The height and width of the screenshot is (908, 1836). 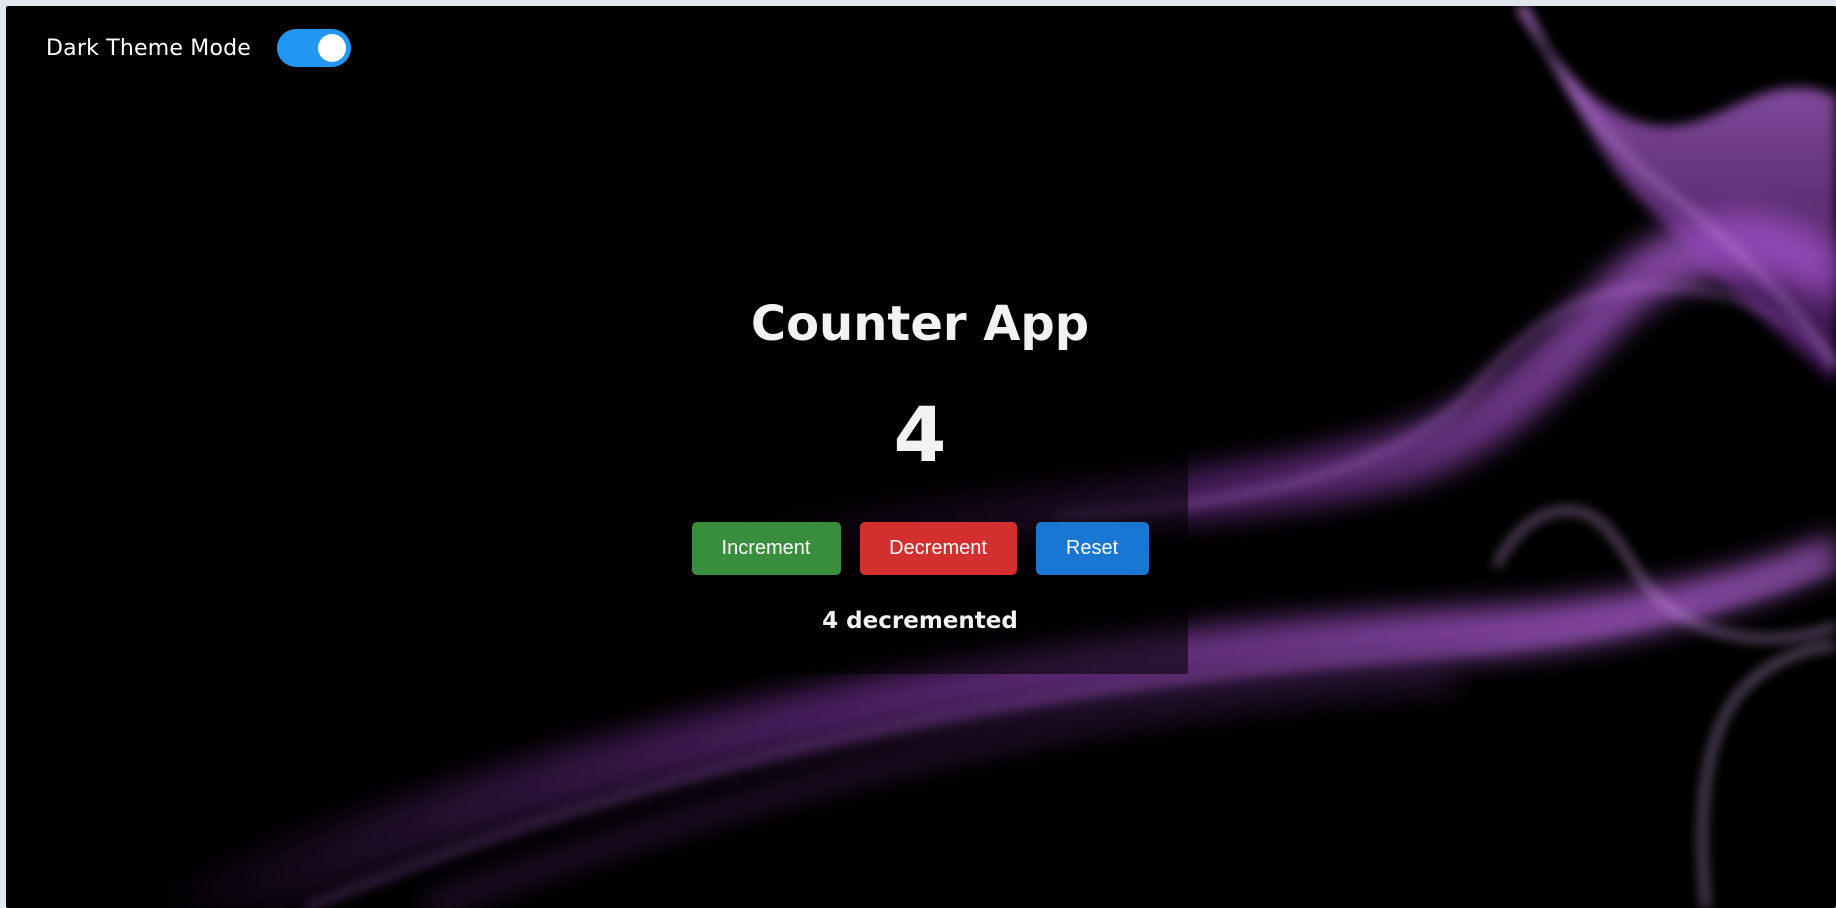 I want to click on reset-button: Reset, so click(x=1092, y=548).